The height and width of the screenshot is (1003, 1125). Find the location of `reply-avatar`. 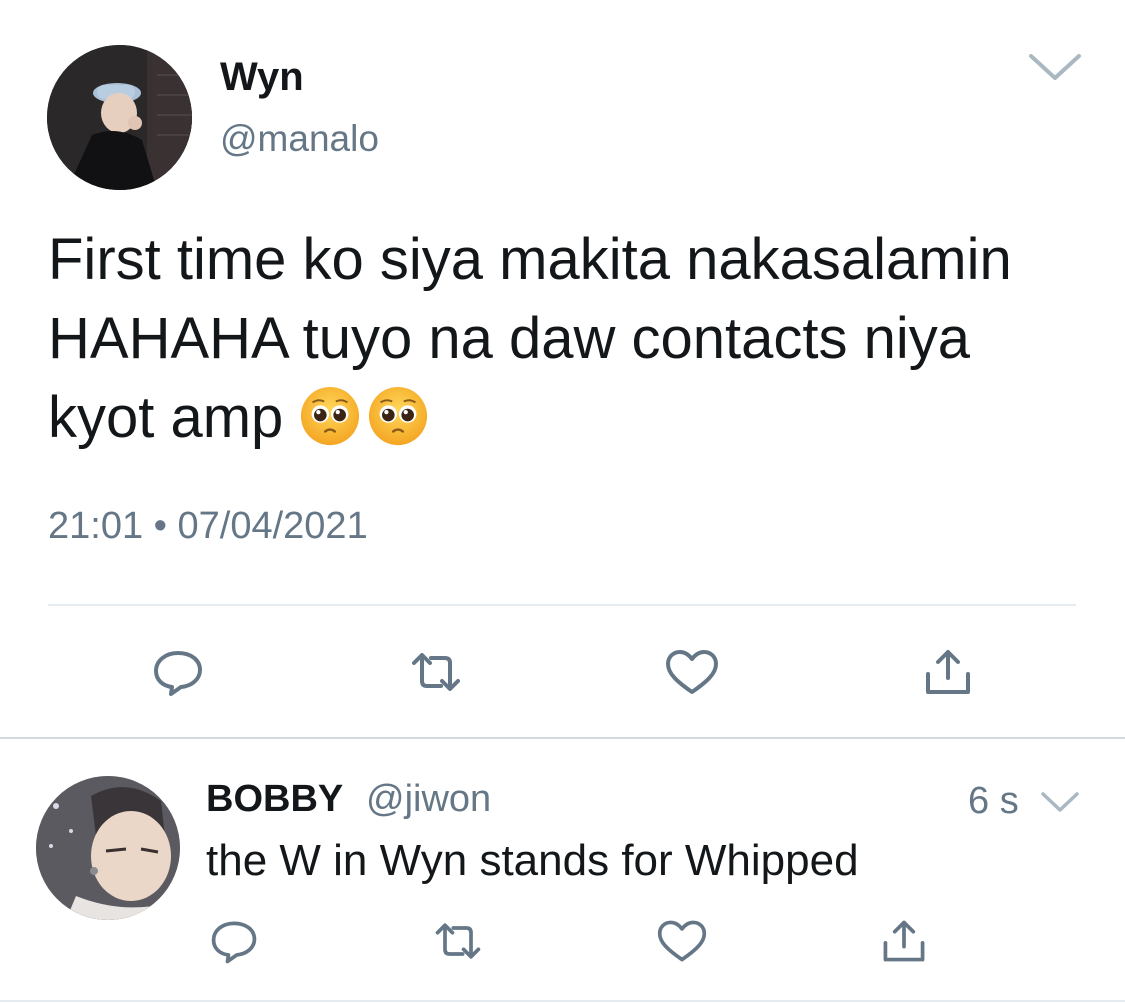

reply-avatar is located at coordinates (108, 848).